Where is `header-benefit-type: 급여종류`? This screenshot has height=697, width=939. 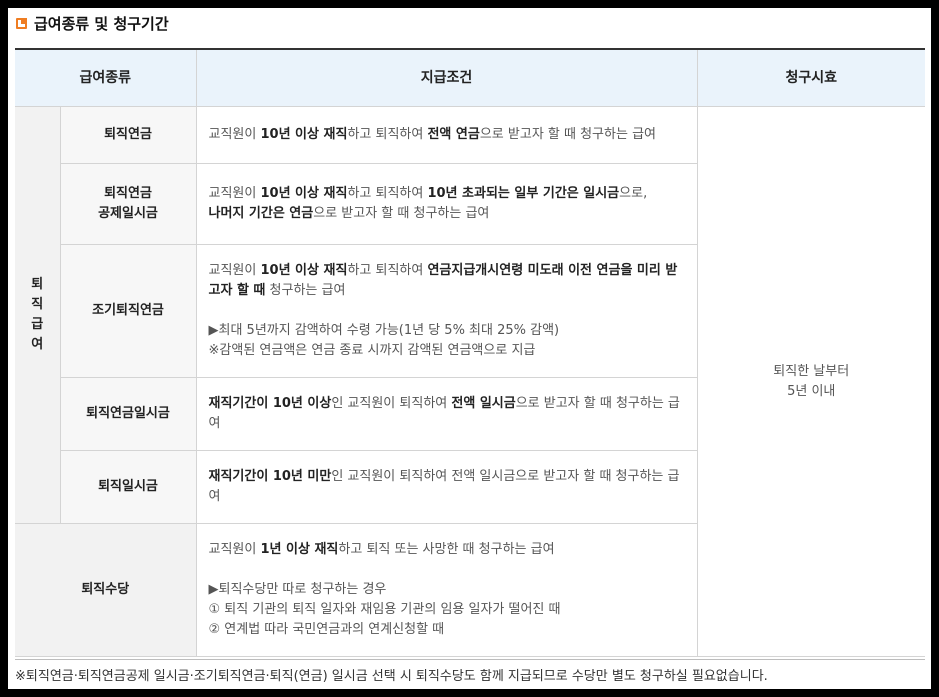 header-benefit-type: 급여종류 is located at coordinates (106, 77).